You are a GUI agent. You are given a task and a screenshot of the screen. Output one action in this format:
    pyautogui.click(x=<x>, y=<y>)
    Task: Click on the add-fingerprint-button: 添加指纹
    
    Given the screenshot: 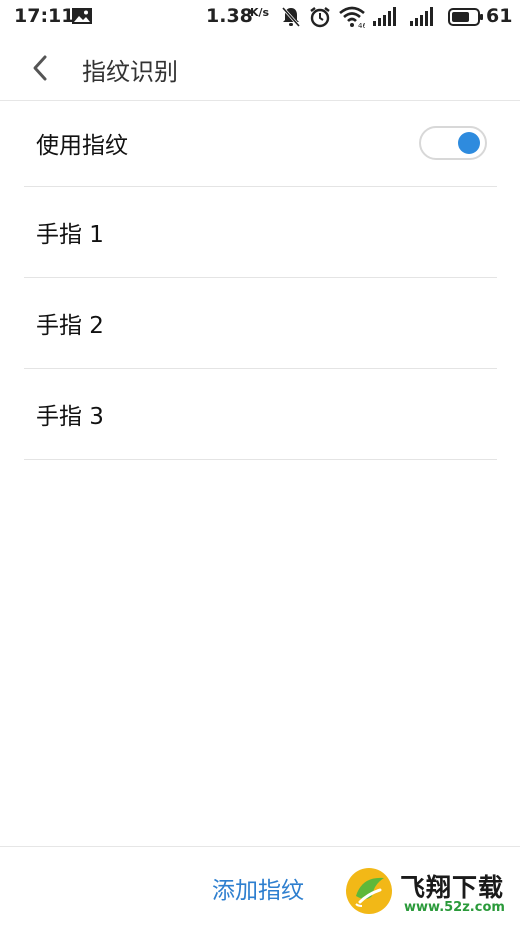 What is the action you would take?
    pyautogui.click(x=258, y=888)
    